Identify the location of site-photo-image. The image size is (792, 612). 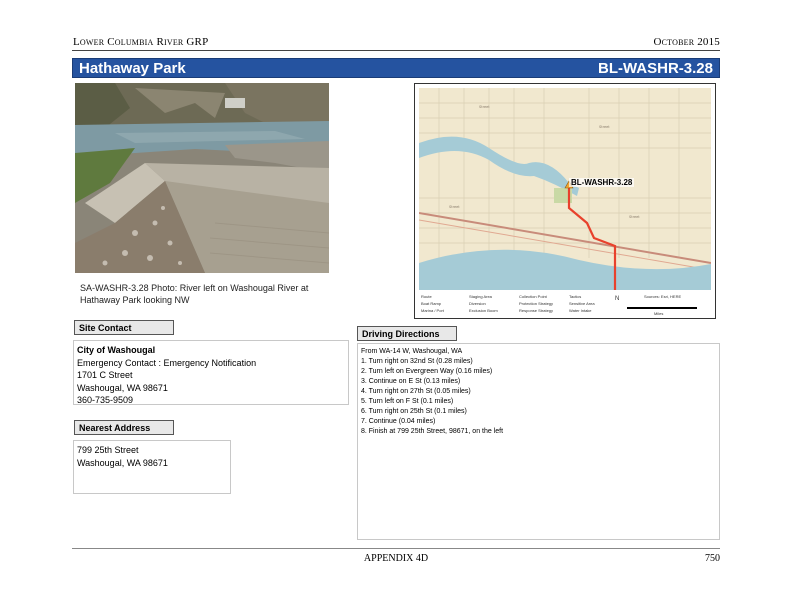
(202, 178).